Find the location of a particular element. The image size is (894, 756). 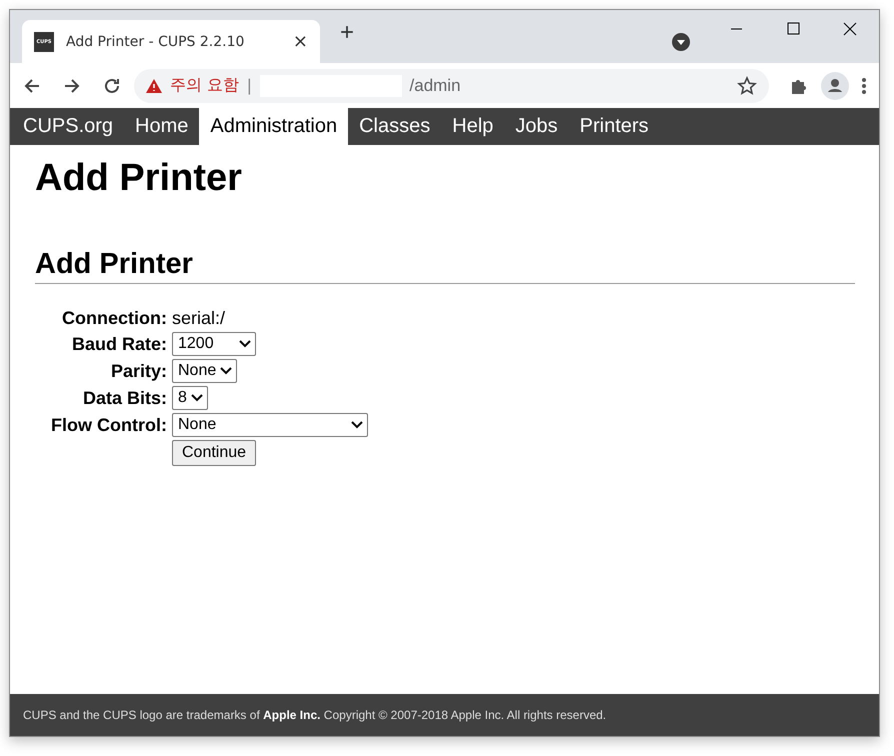

connection-value: serial:/ is located at coordinates (199, 318).